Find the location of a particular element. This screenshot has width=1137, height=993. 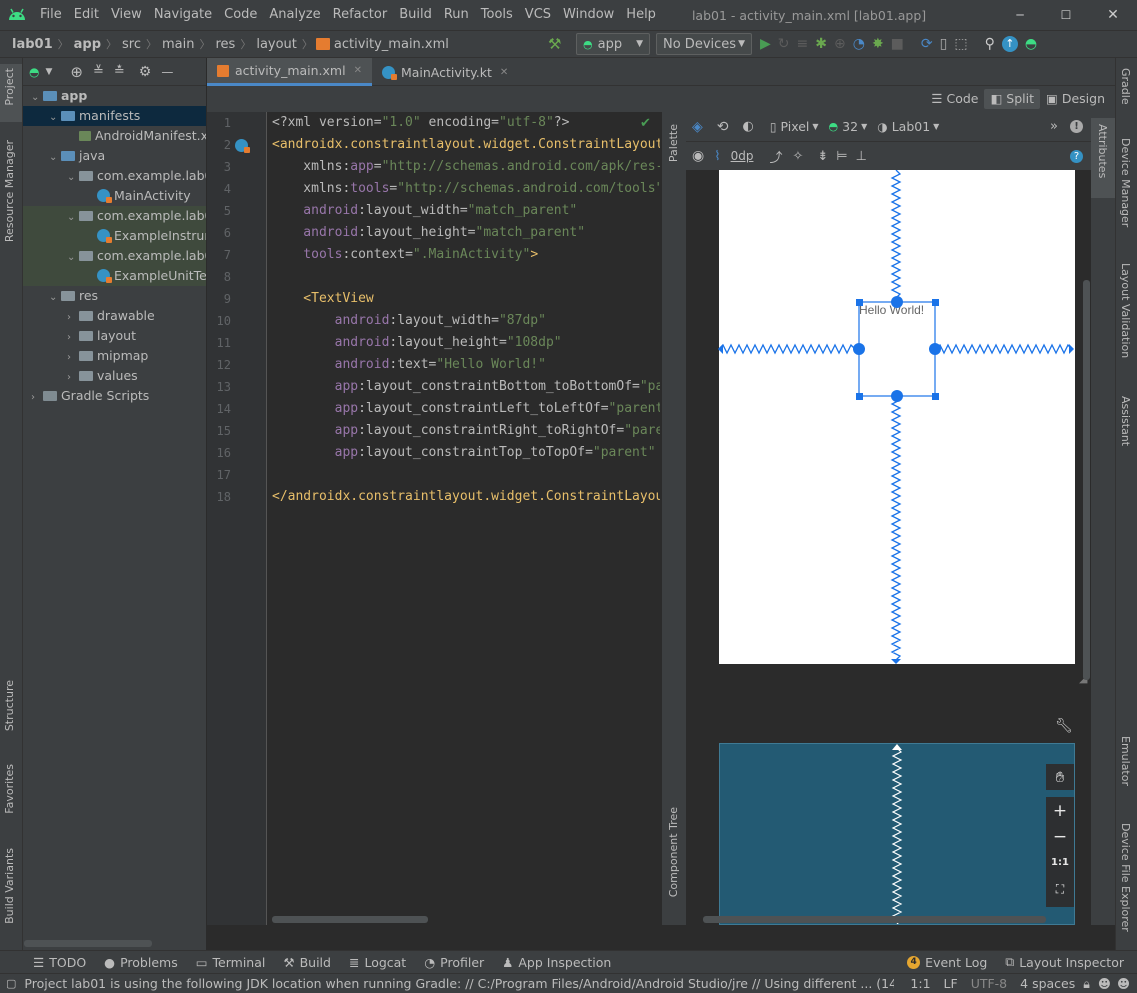

code-mode-button: ☰ Code is located at coordinates (954, 99).